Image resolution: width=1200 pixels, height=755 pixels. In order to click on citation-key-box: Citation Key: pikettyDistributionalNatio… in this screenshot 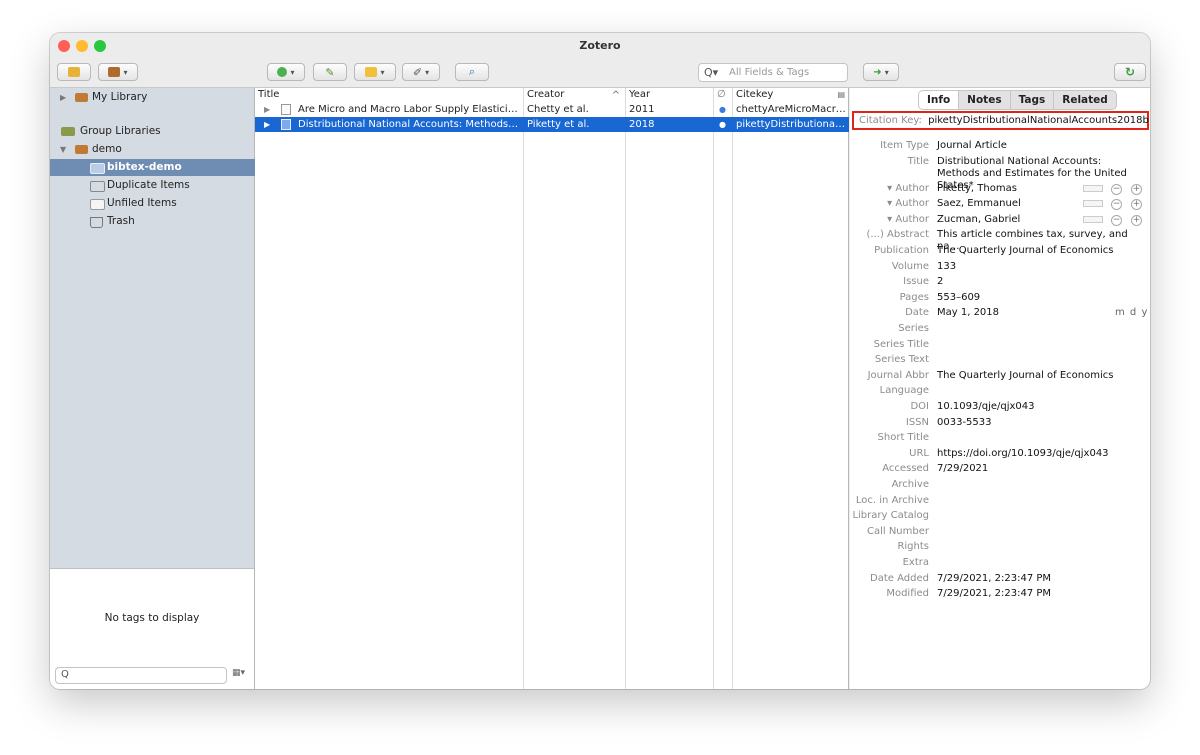, I will do `click(1000, 120)`.